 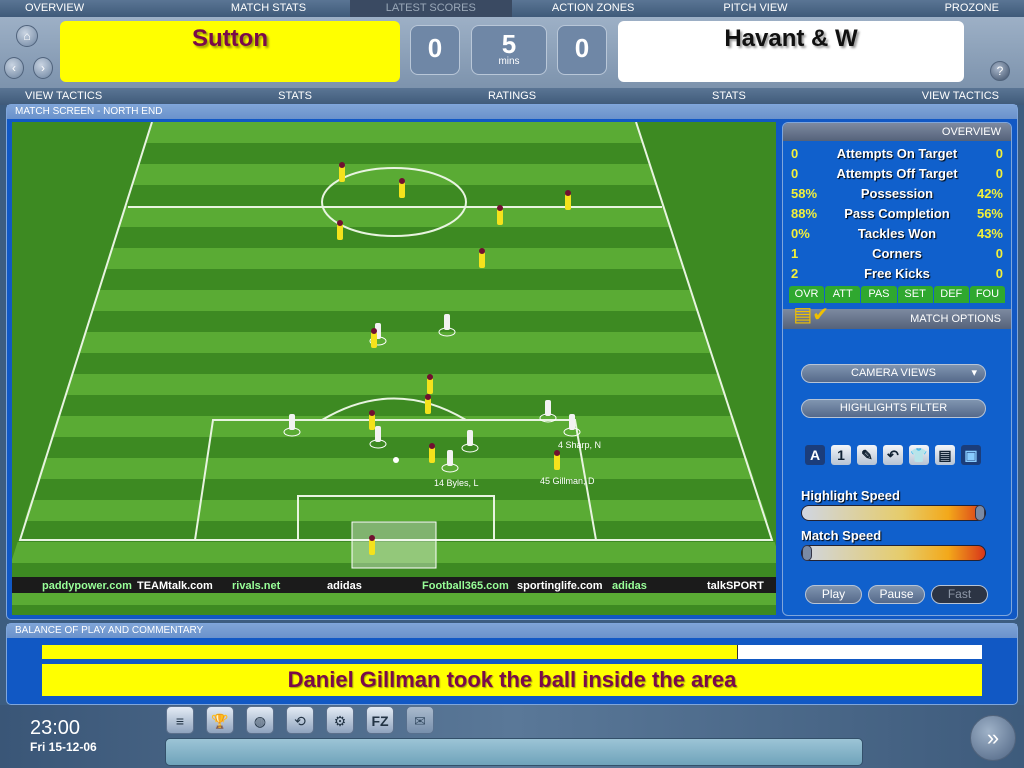 I want to click on back-button: ‹, so click(x=14, y=68).